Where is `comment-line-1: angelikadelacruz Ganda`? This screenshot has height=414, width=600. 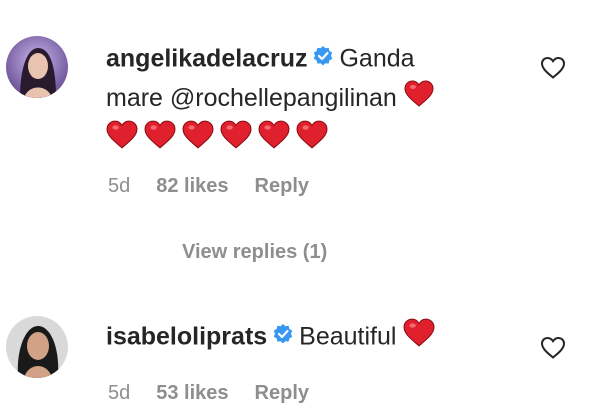 comment-line-1: angelikadelacruz Ganda is located at coordinates (316, 60).